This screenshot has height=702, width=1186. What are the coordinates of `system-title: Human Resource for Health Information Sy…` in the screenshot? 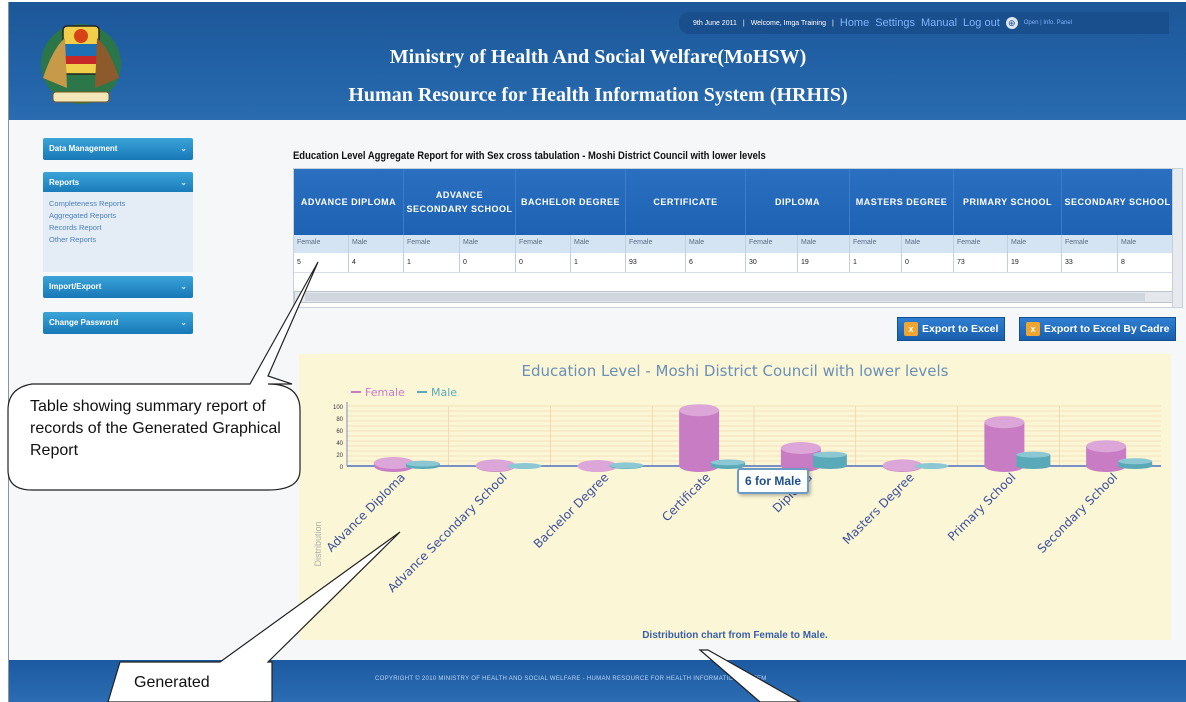 It's located at (598, 95).